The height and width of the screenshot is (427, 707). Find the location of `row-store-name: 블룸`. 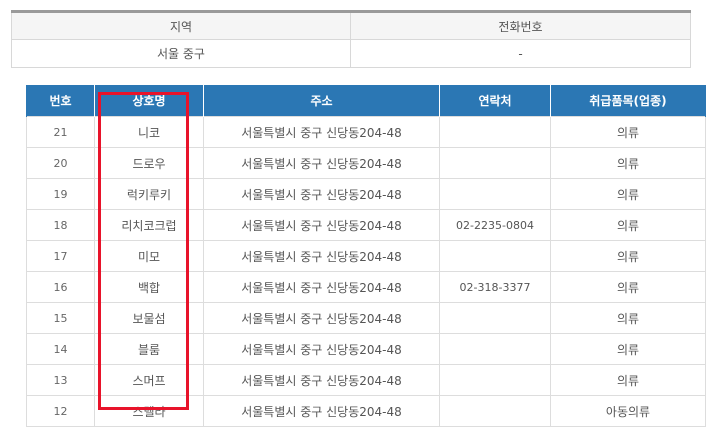

row-store-name: 블룸 is located at coordinates (149, 349).